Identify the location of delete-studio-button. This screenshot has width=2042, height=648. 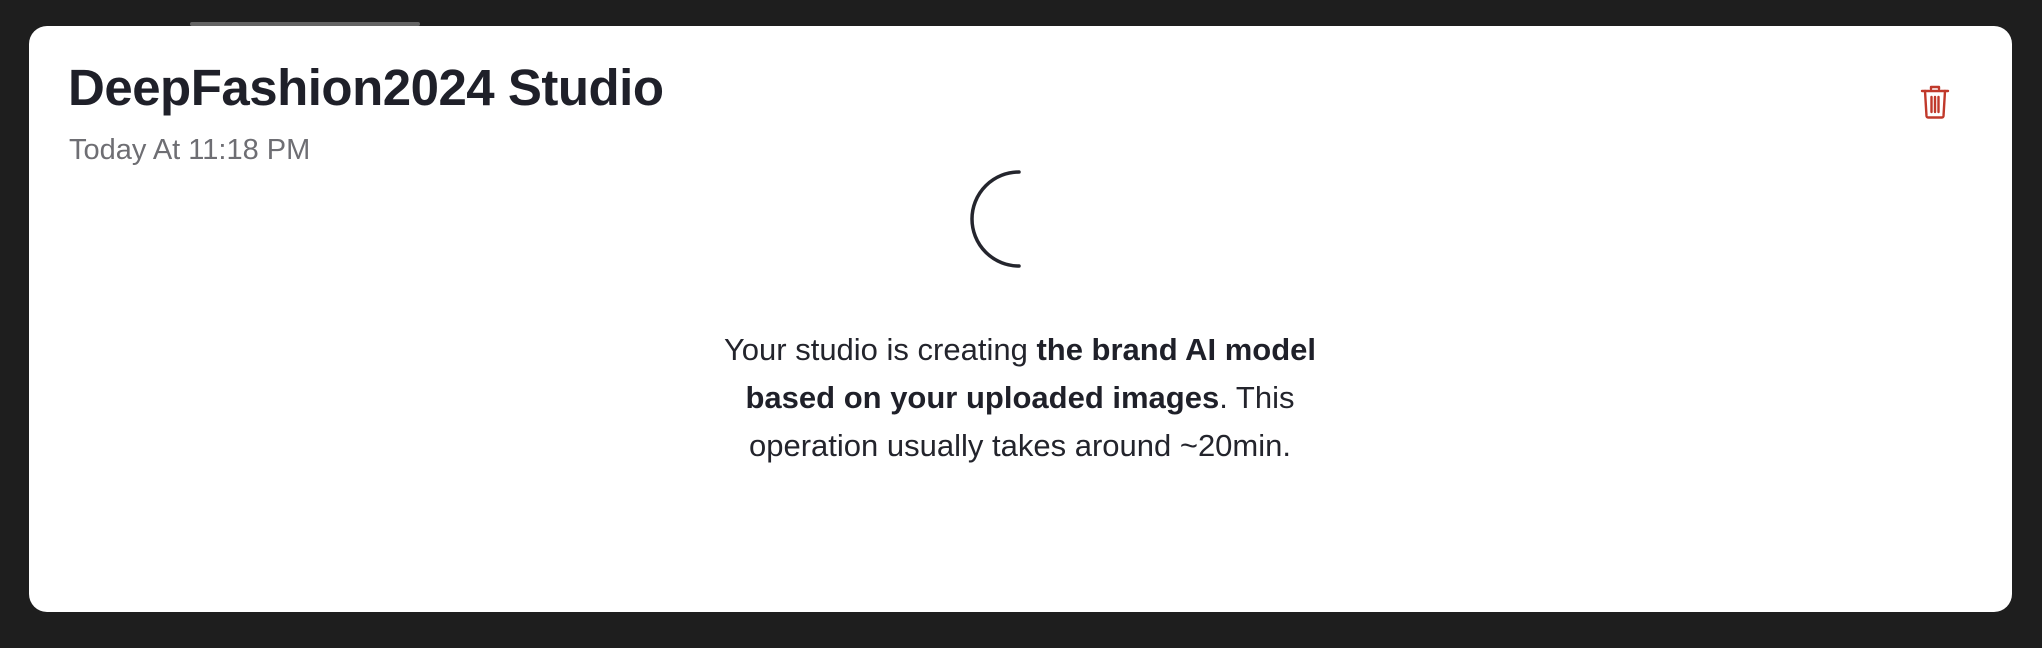
(1935, 102).